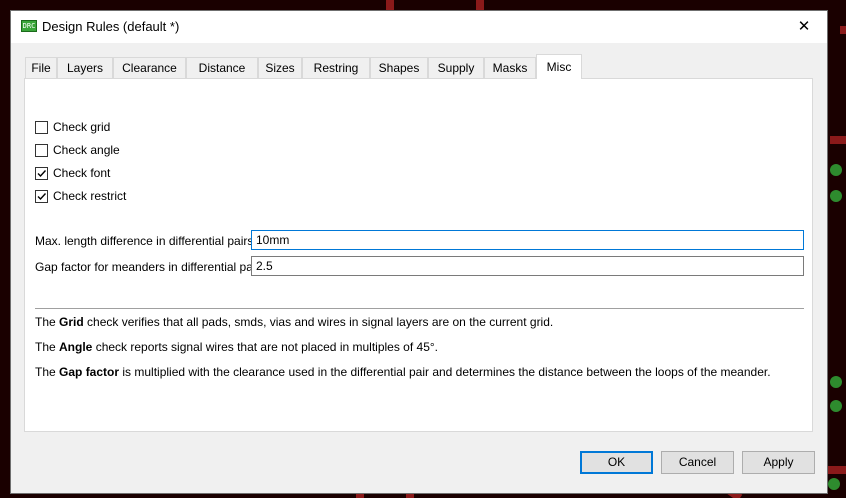 The width and height of the screenshot is (846, 498). What do you see at coordinates (804, 27) in the screenshot?
I see `close-icon: ✕` at bounding box center [804, 27].